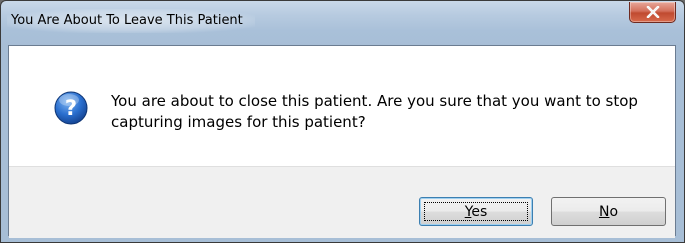 This screenshot has width=685, height=243. I want to click on yes-button-label: Yes, so click(476, 212).